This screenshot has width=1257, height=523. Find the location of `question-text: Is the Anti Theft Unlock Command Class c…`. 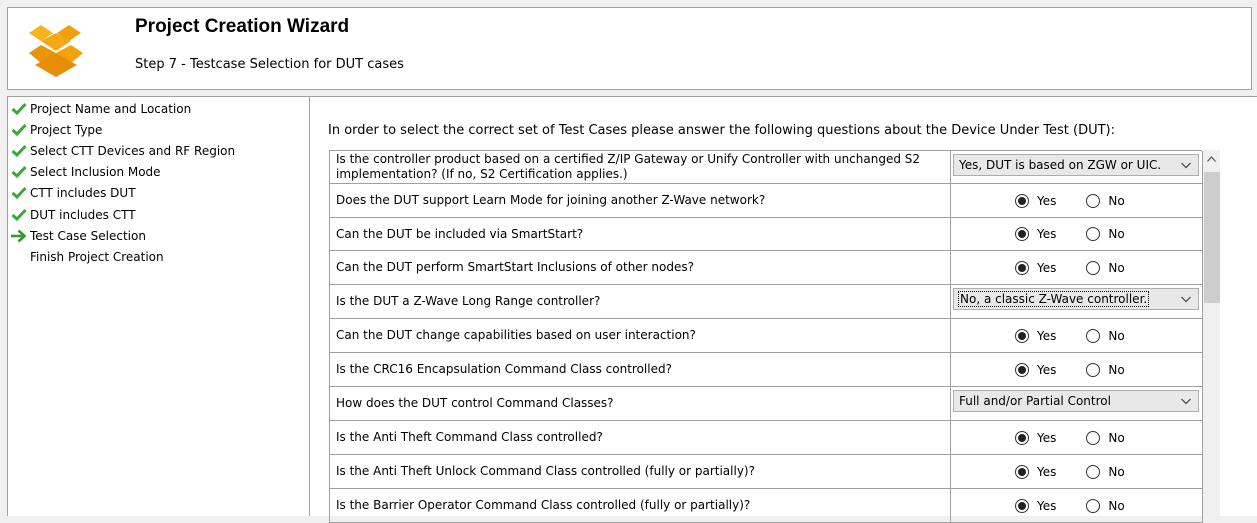

question-text: Is the Anti Theft Unlock Command Class c… is located at coordinates (640, 471).